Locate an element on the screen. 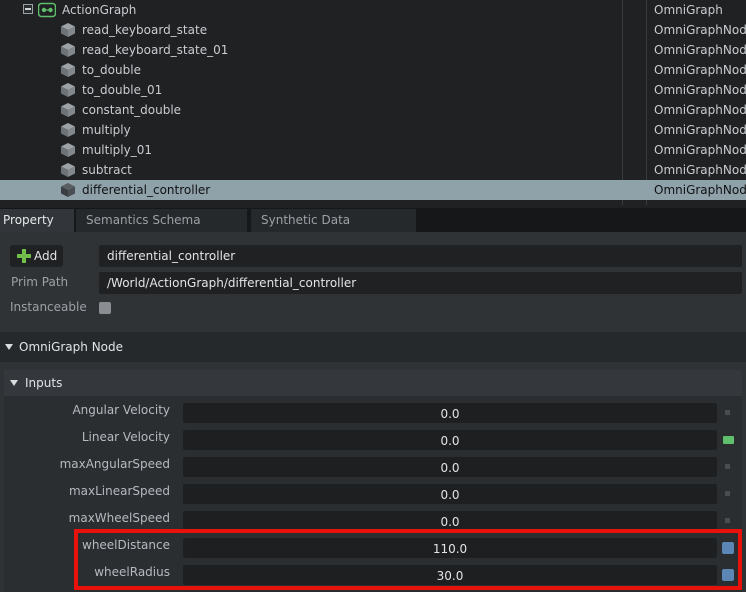 The image size is (746, 592). tab-semantics-schema-editor: Semantics Schema Editor is located at coordinates (161, 229).